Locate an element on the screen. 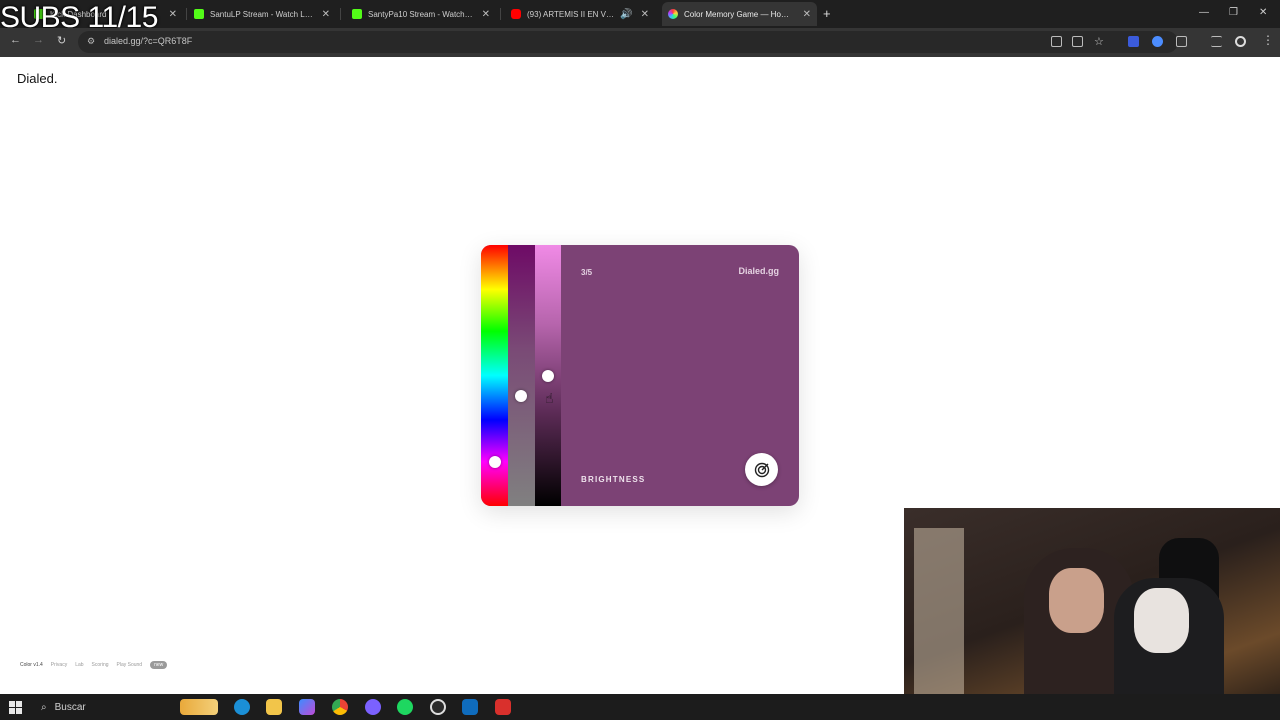  saturation-slider is located at coordinates (521, 375).